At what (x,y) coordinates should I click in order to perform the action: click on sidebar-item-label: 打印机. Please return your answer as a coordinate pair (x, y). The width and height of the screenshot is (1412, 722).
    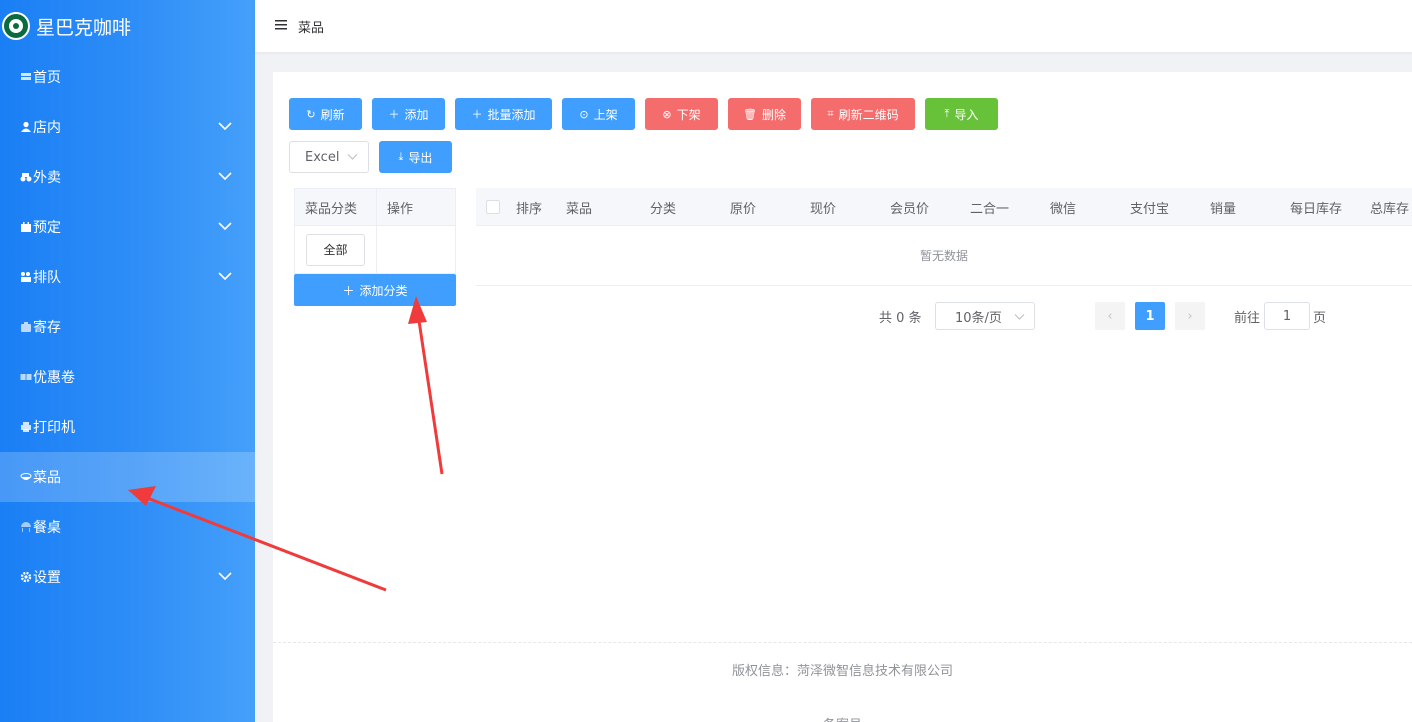
    Looking at the image, I should click on (54, 428).